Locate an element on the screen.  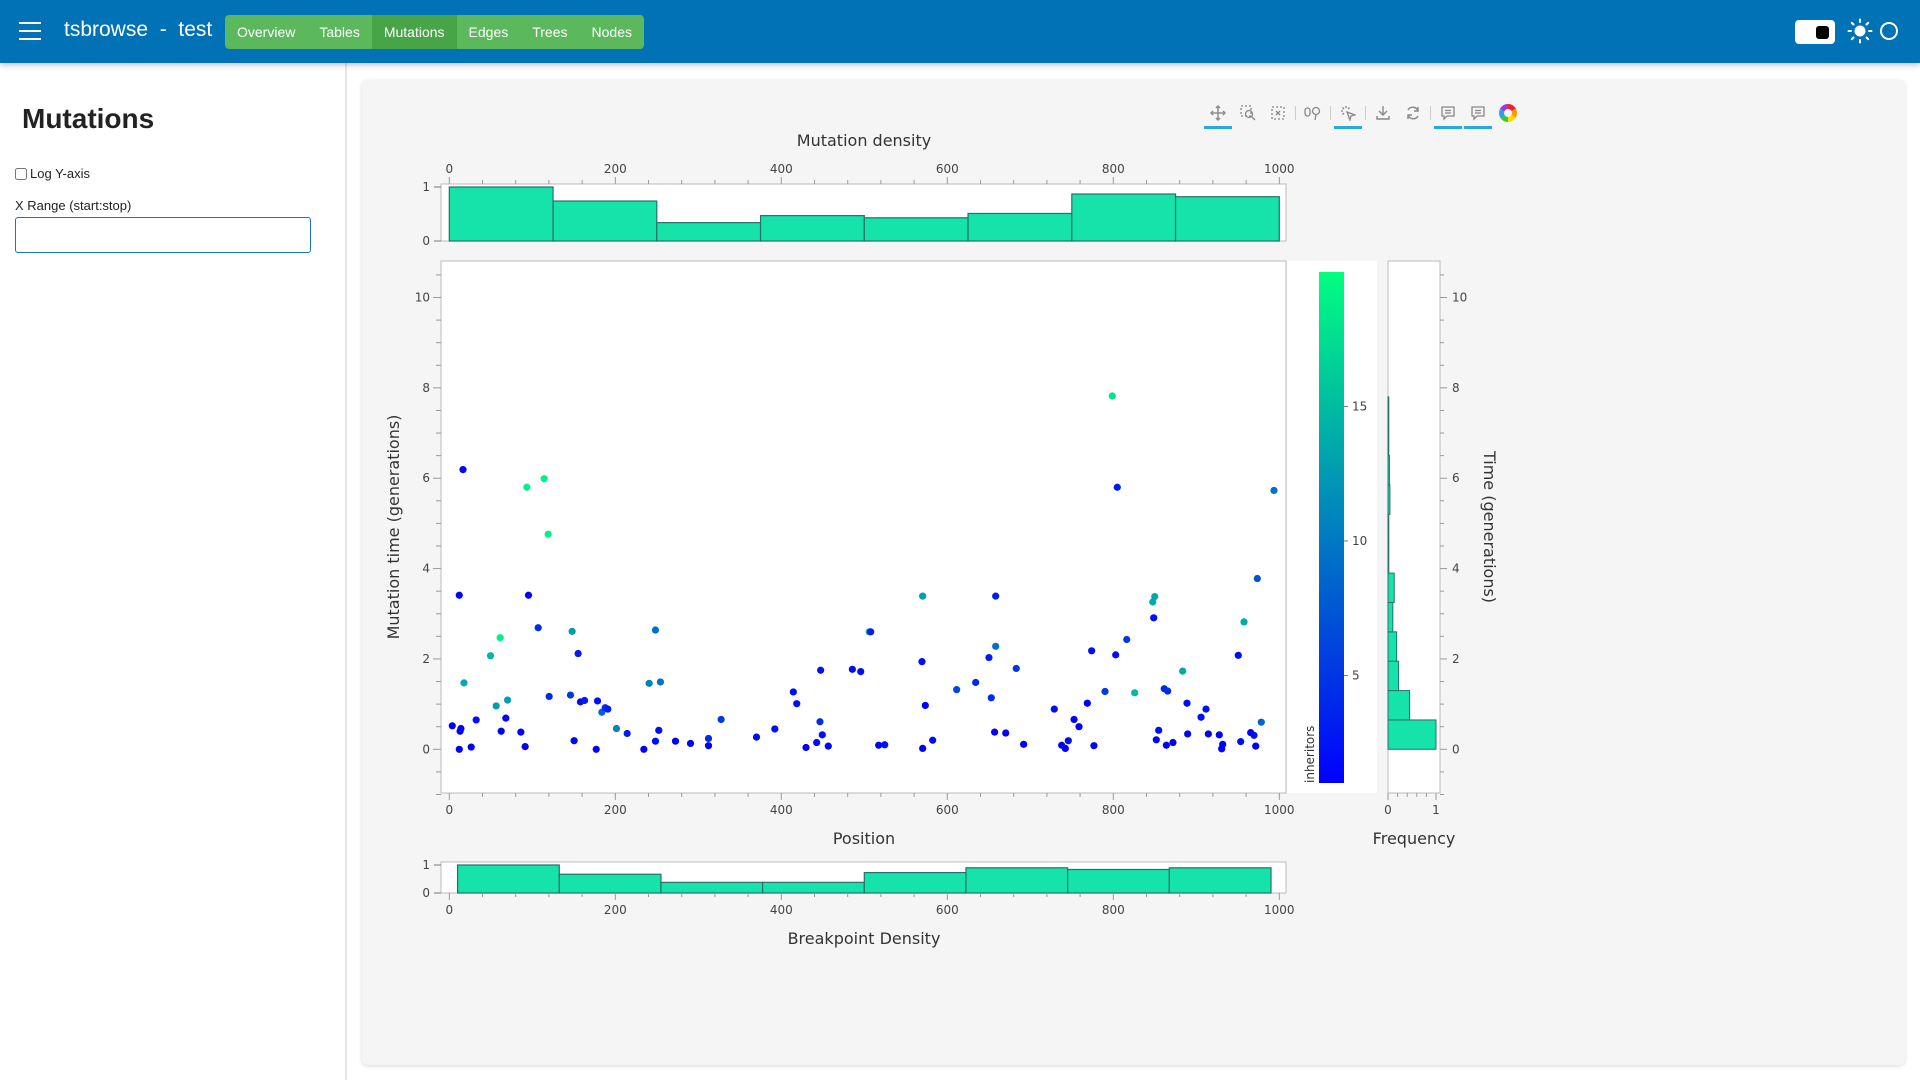
tab-overview: Overview is located at coordinates (266, 32).